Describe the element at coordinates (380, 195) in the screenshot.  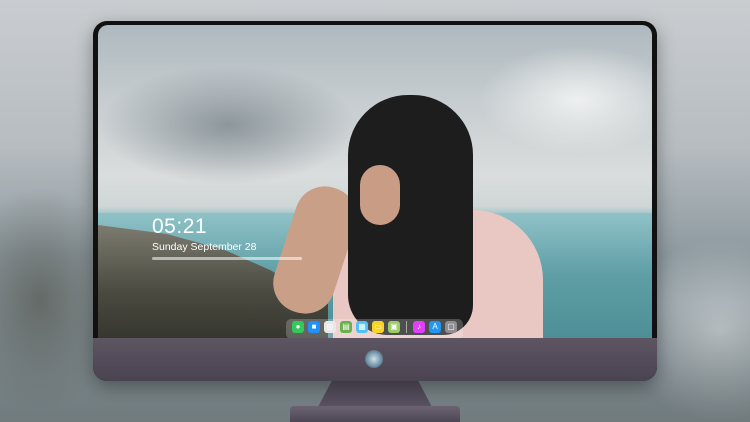
I see `wallpaper-person-face` at that location.